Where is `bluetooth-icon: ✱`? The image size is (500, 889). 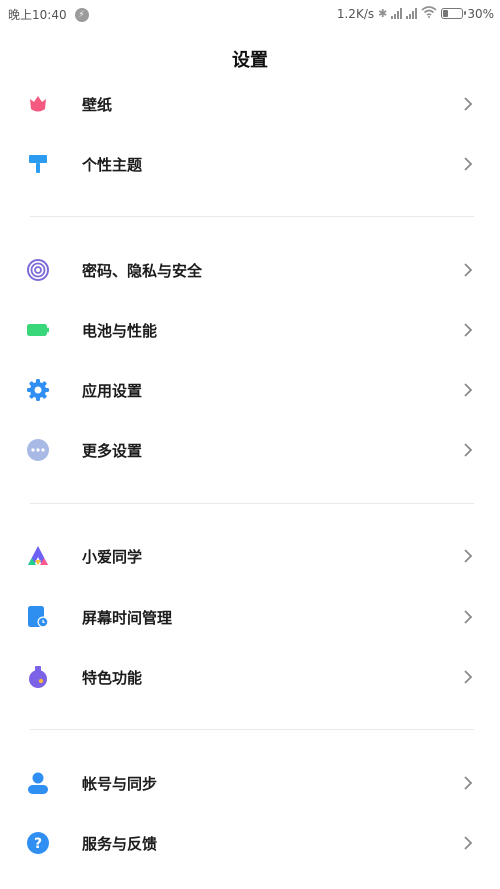
bluetooth-icon: ✱ is located at coordinates (383, 13).